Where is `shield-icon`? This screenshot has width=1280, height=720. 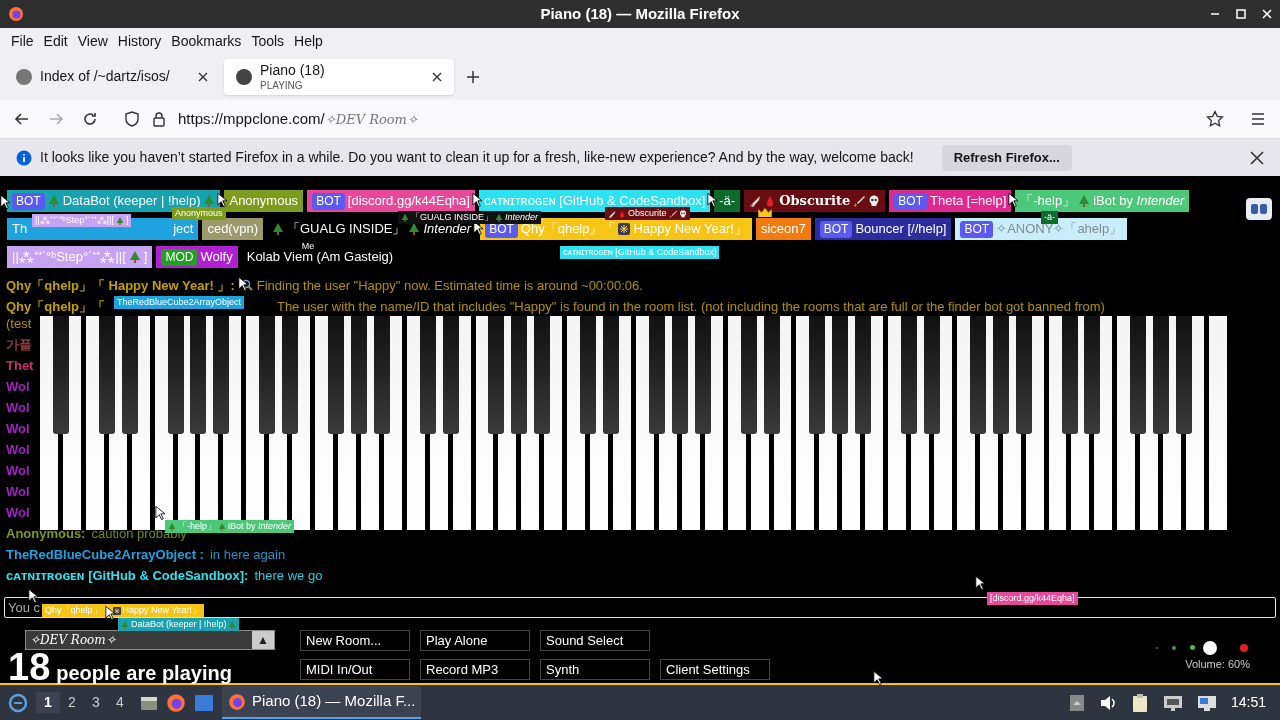
shield-icon is located at coordinates (132, 119).